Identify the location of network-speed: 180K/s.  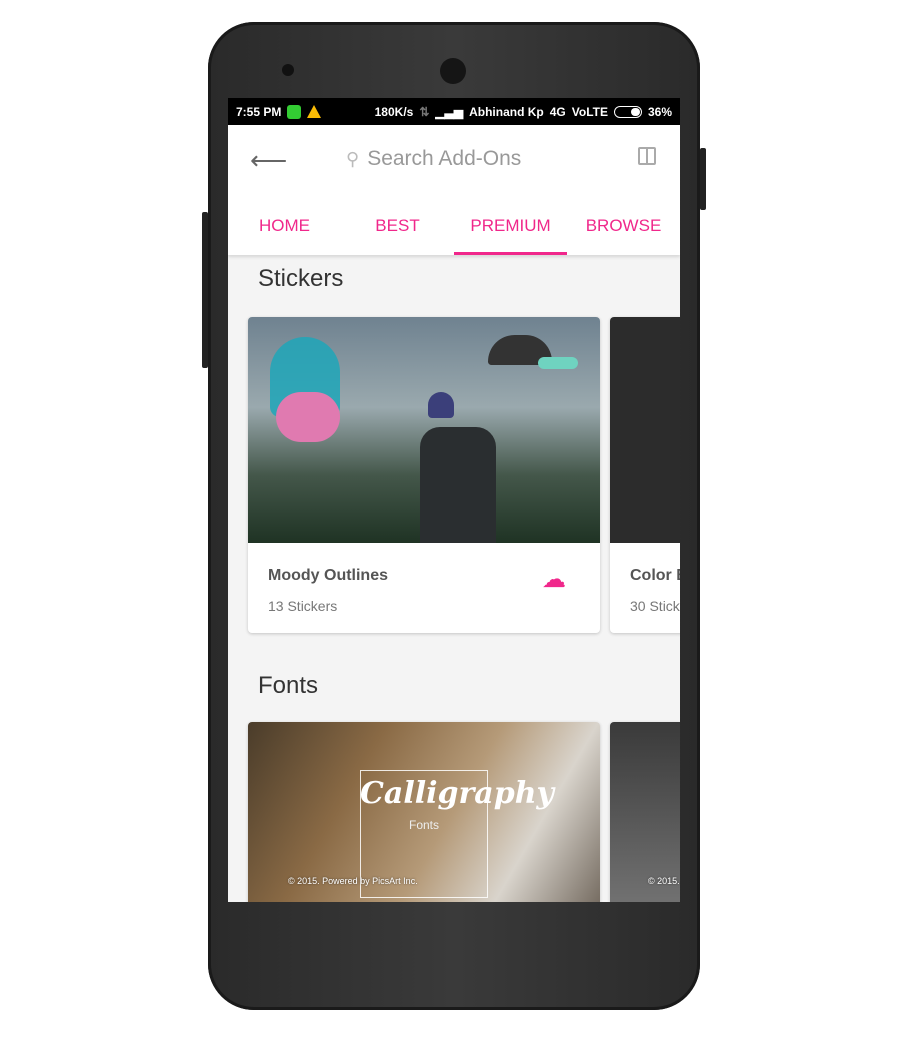
(394, 111).